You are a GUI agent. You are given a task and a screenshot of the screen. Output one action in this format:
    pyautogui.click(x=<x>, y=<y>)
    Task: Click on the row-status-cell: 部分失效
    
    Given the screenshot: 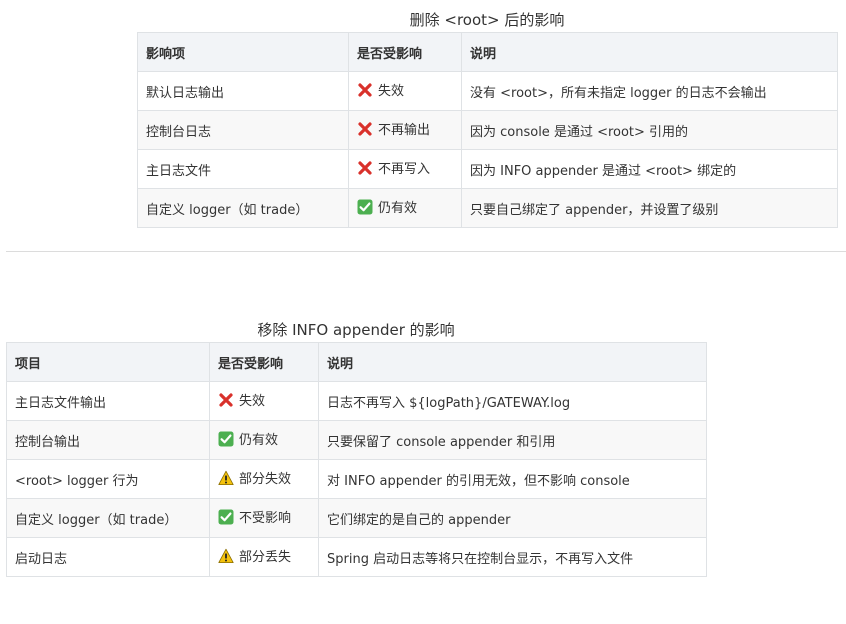 What is the action you would take?
    pyautogui.click(x=264, y=479)
    